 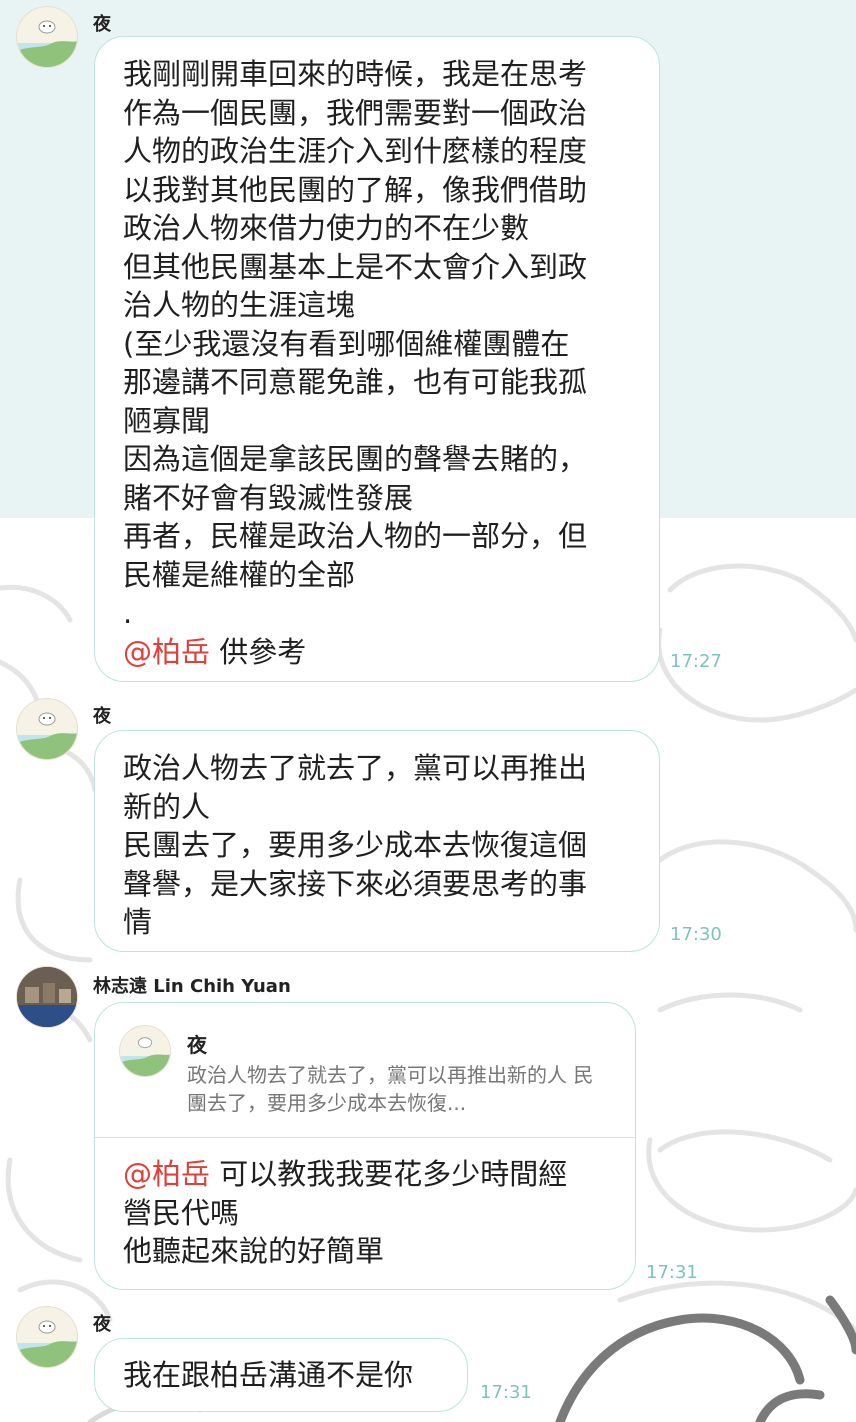 What do you see at coordinates (268, 1375) in the screenshot?
I see `message-text: 我在跟柏岳溝通不是你` at bounding box center [268, 1375].